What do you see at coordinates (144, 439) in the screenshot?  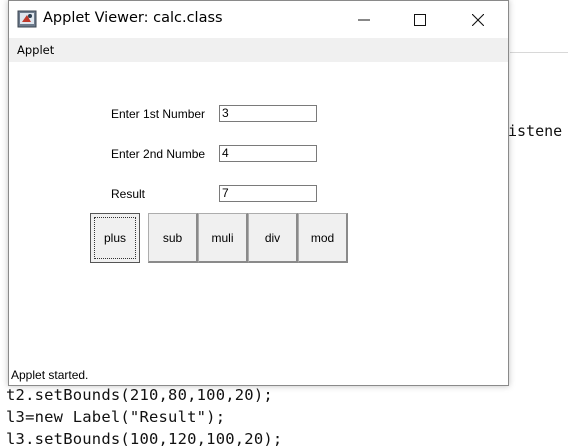 I see `code-line: l3.setBounds(100,120,100,20);` at bounding box center [144, 439].